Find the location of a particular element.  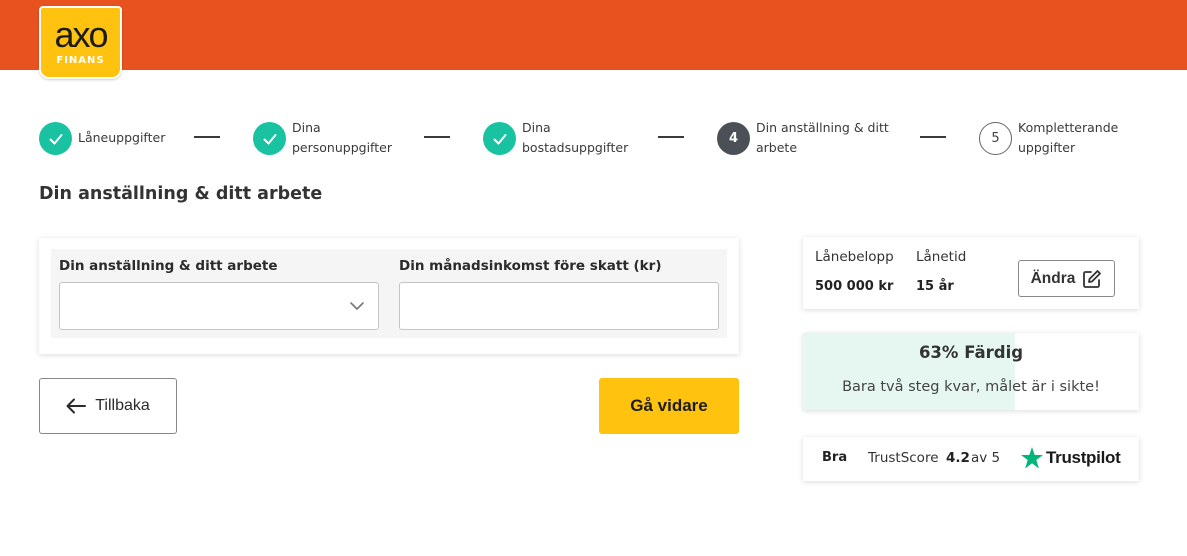

back-button-label: Tillbaka is located at coordinates (122, 405).